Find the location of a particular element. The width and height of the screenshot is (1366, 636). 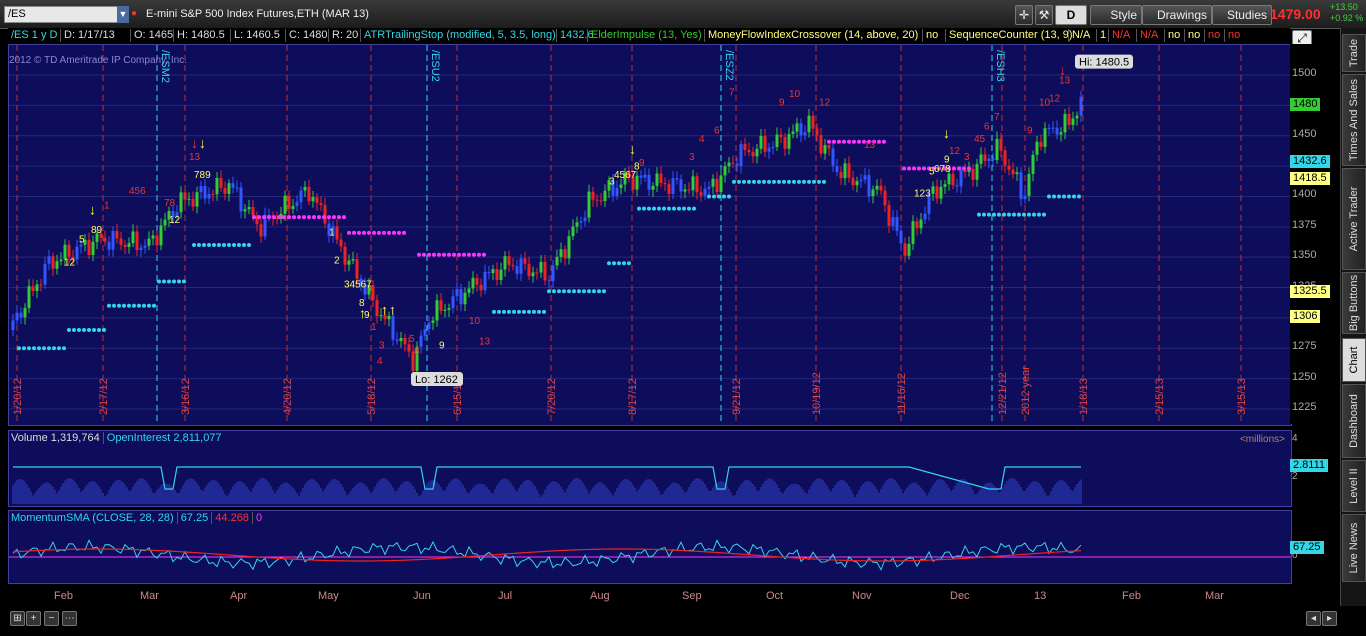

zoom-options-icon: ⋯ is located at coordinates (69, 618).